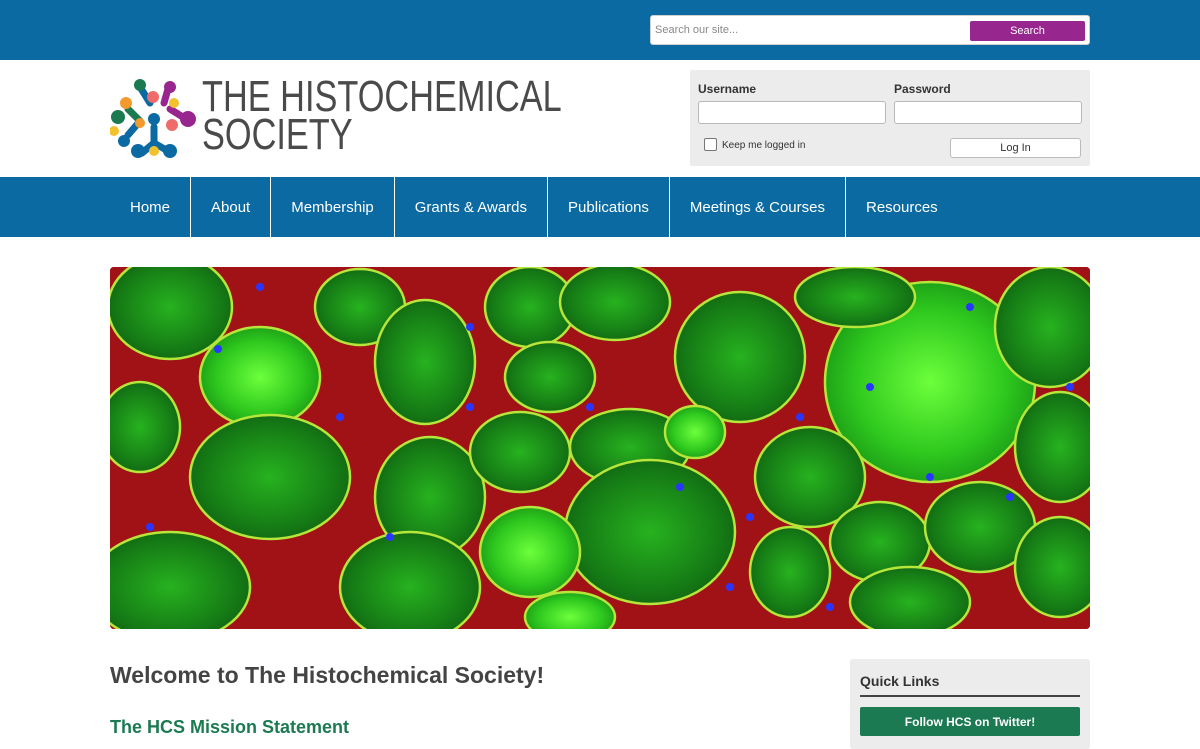 The image size is (1200, 749). What do you see at coordinates (970, 721) in the screenshot?
I see `follow-twitter-button: Follow HCS on Twitter!` at bounding box center [970, 721].